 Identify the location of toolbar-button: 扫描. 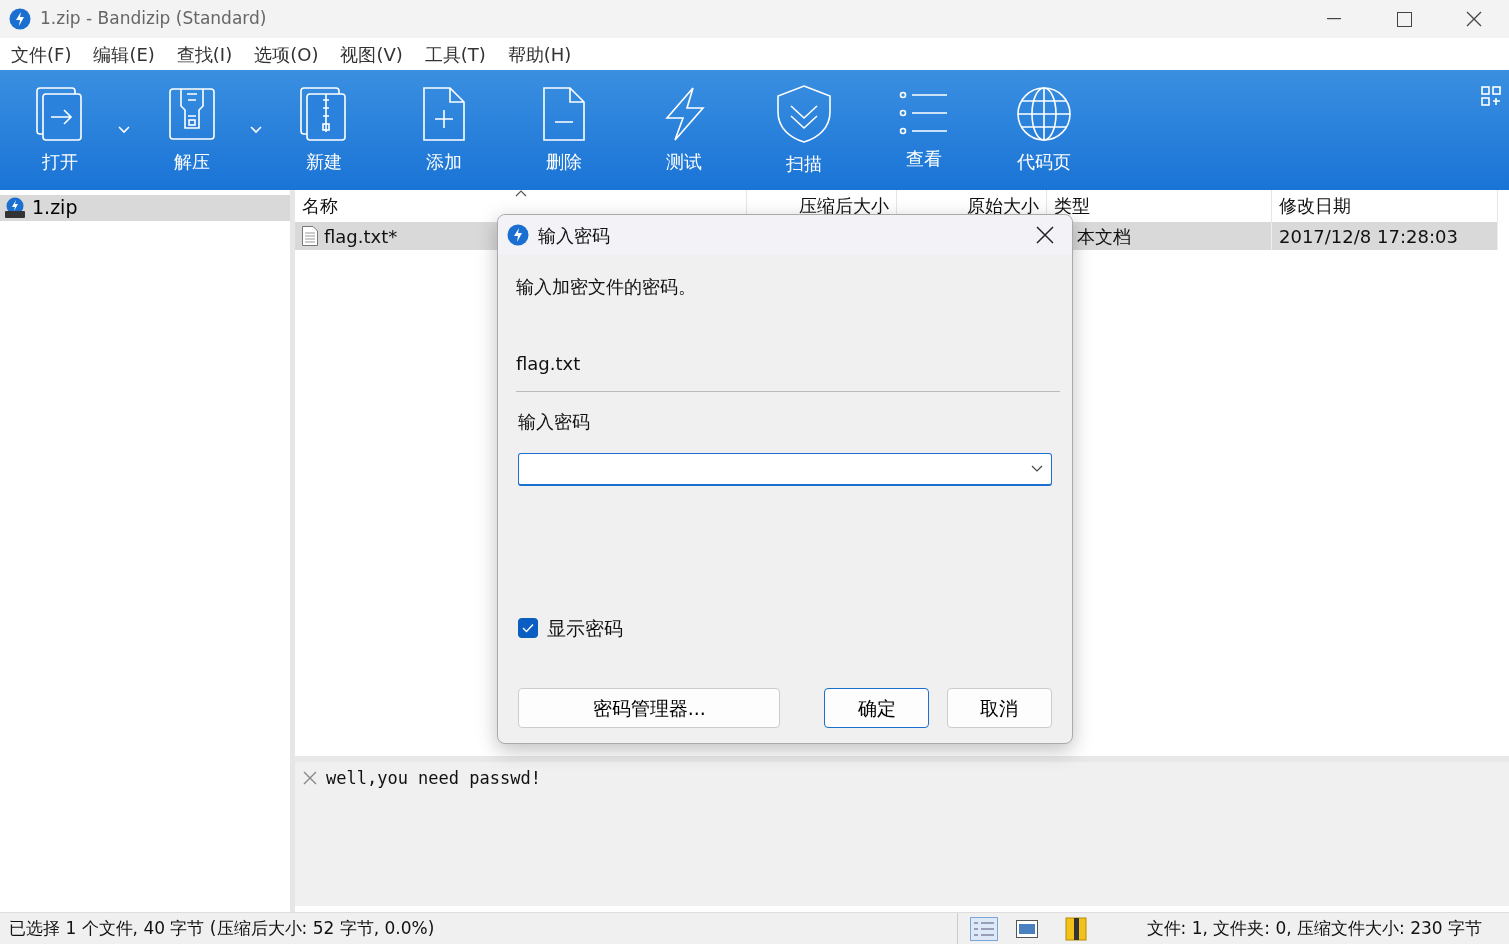
(804, 130).